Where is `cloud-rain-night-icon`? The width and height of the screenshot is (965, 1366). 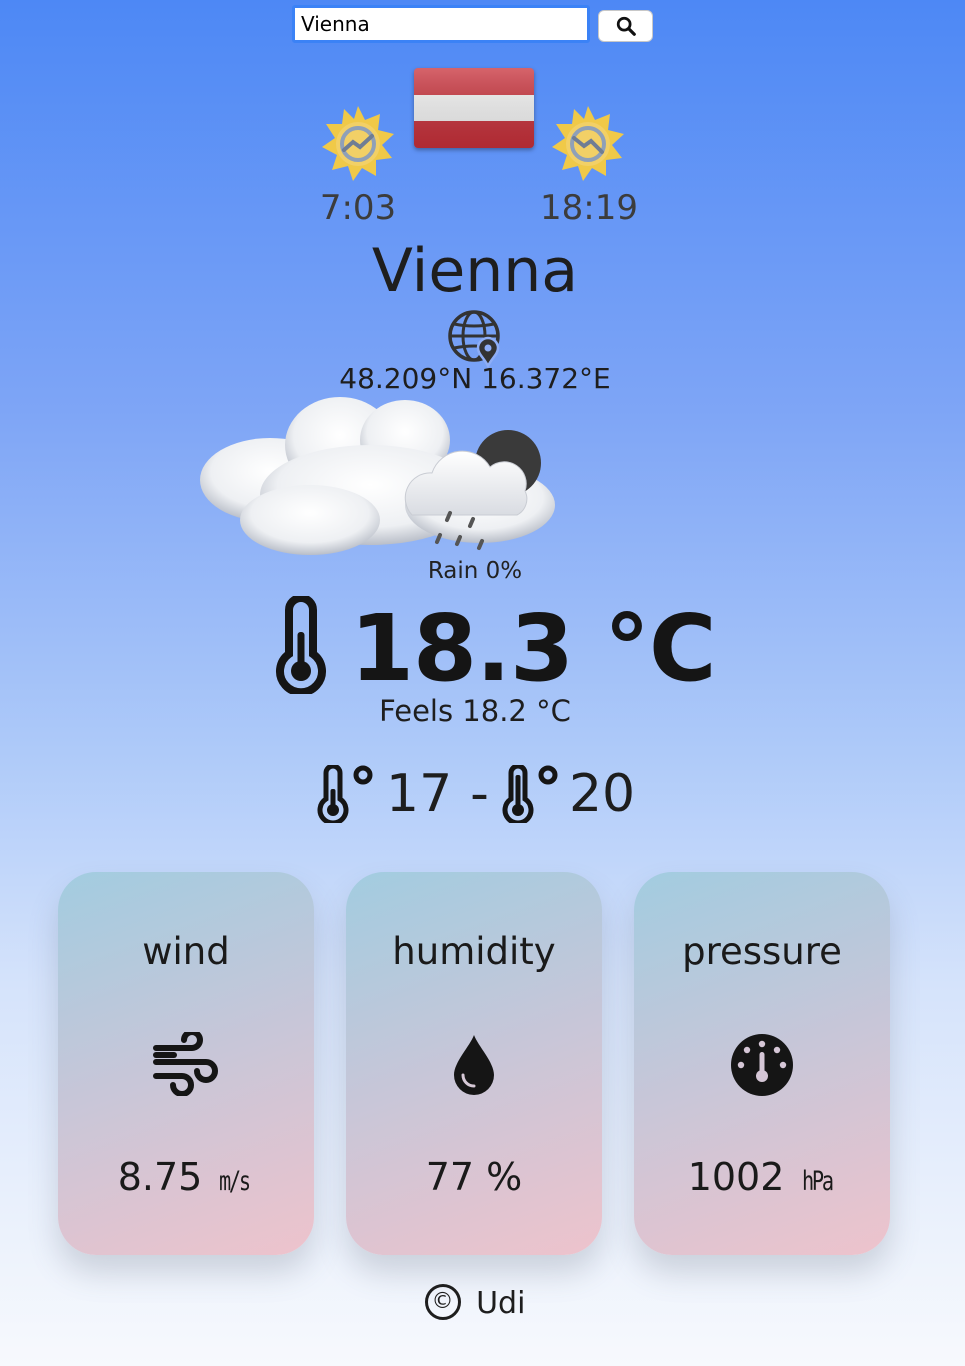
cloud-rain-night-icon is located at coordinates (377, 476).